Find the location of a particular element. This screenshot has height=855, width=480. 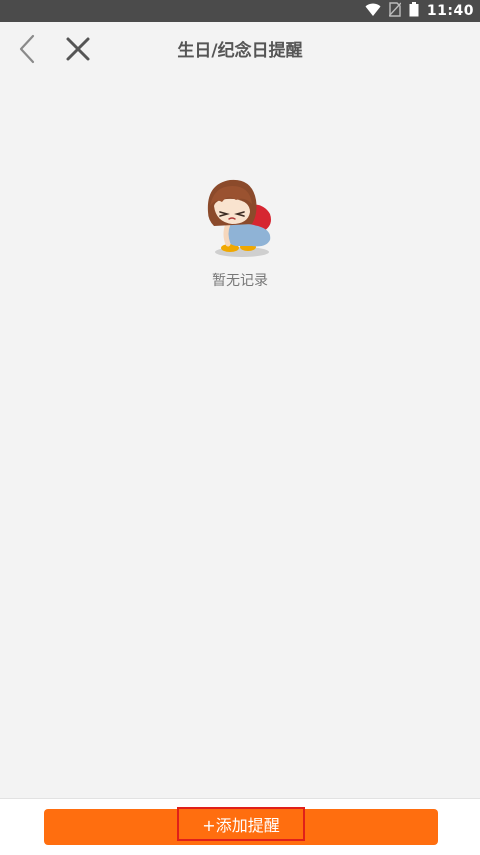

chevron-left-icon is located at coordinates (27, 51).